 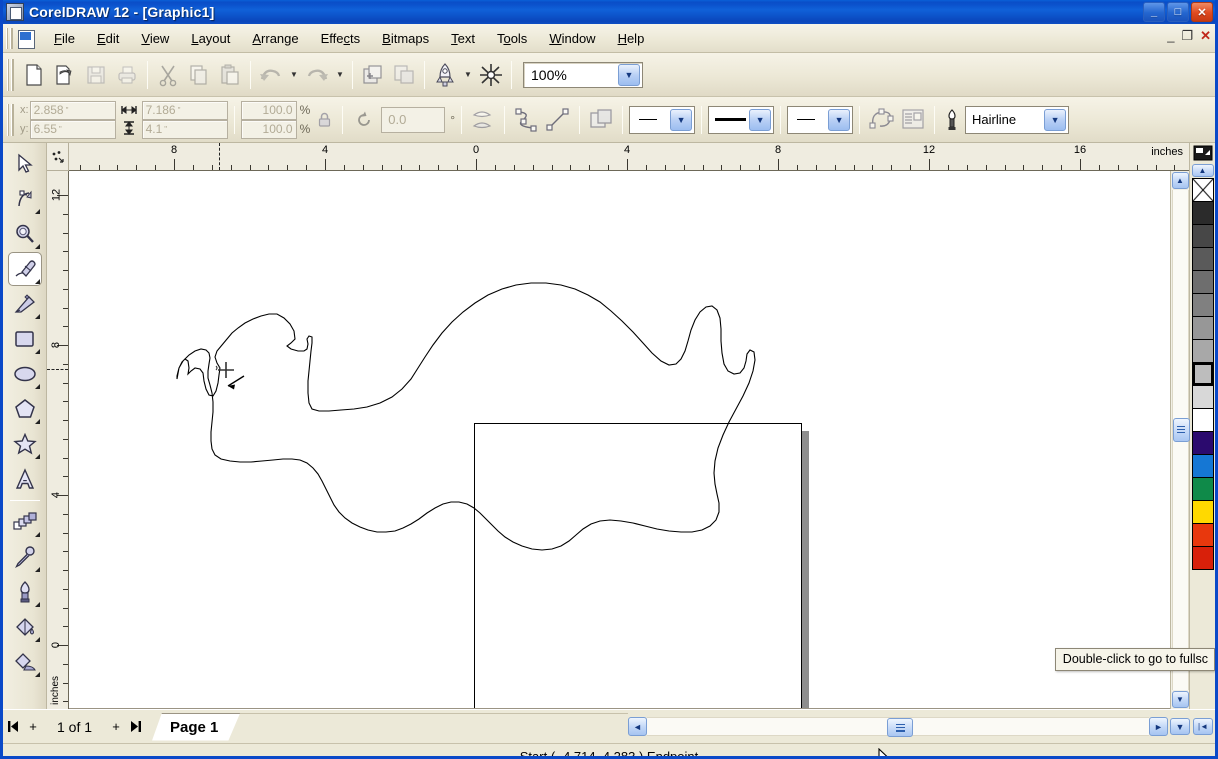 I want to click on menu-item-effects: Effects, so click(x=341, y=38).